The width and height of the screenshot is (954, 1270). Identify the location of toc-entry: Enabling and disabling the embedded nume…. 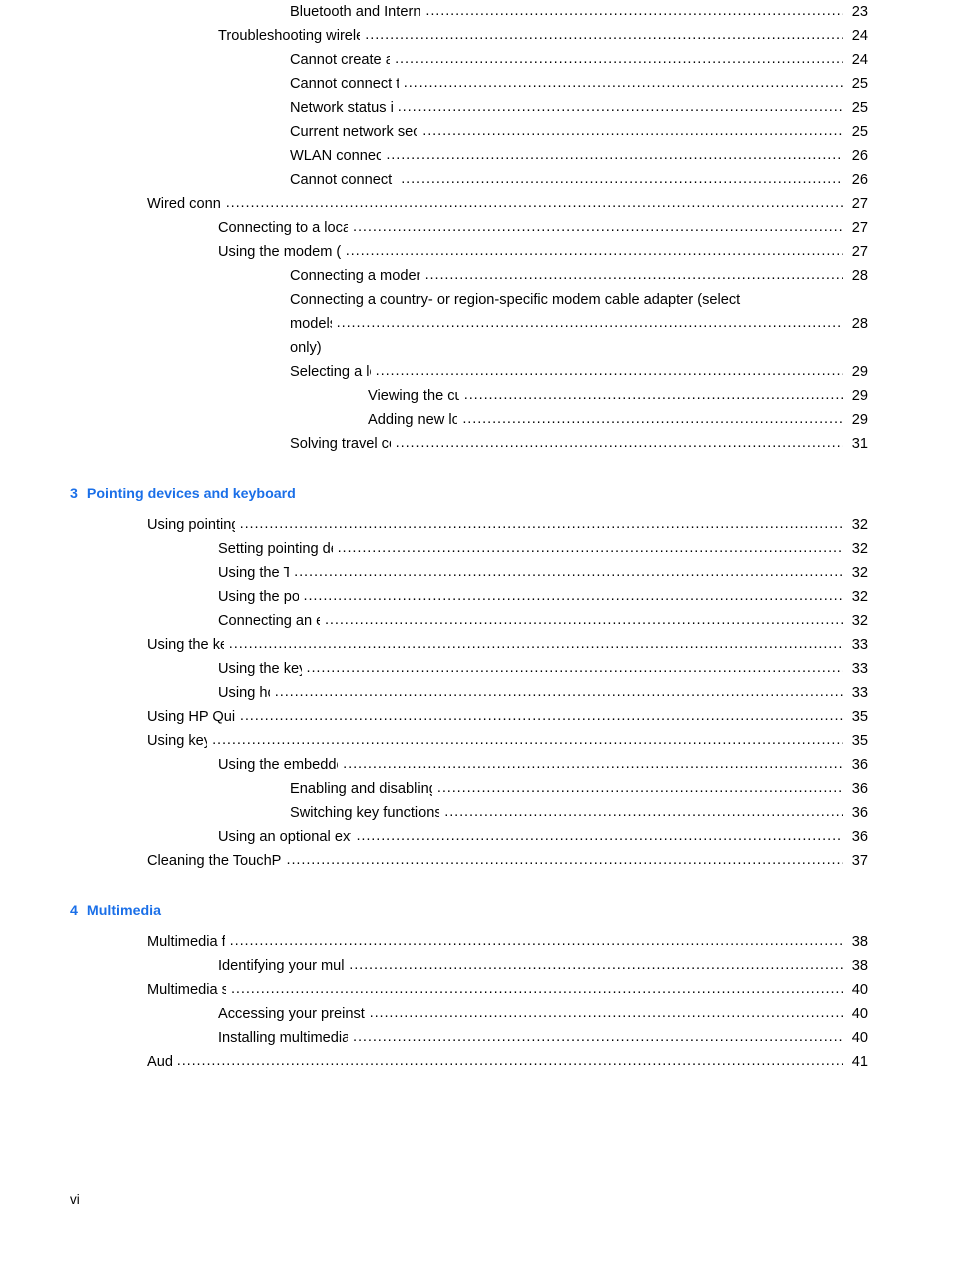
(477, 789).